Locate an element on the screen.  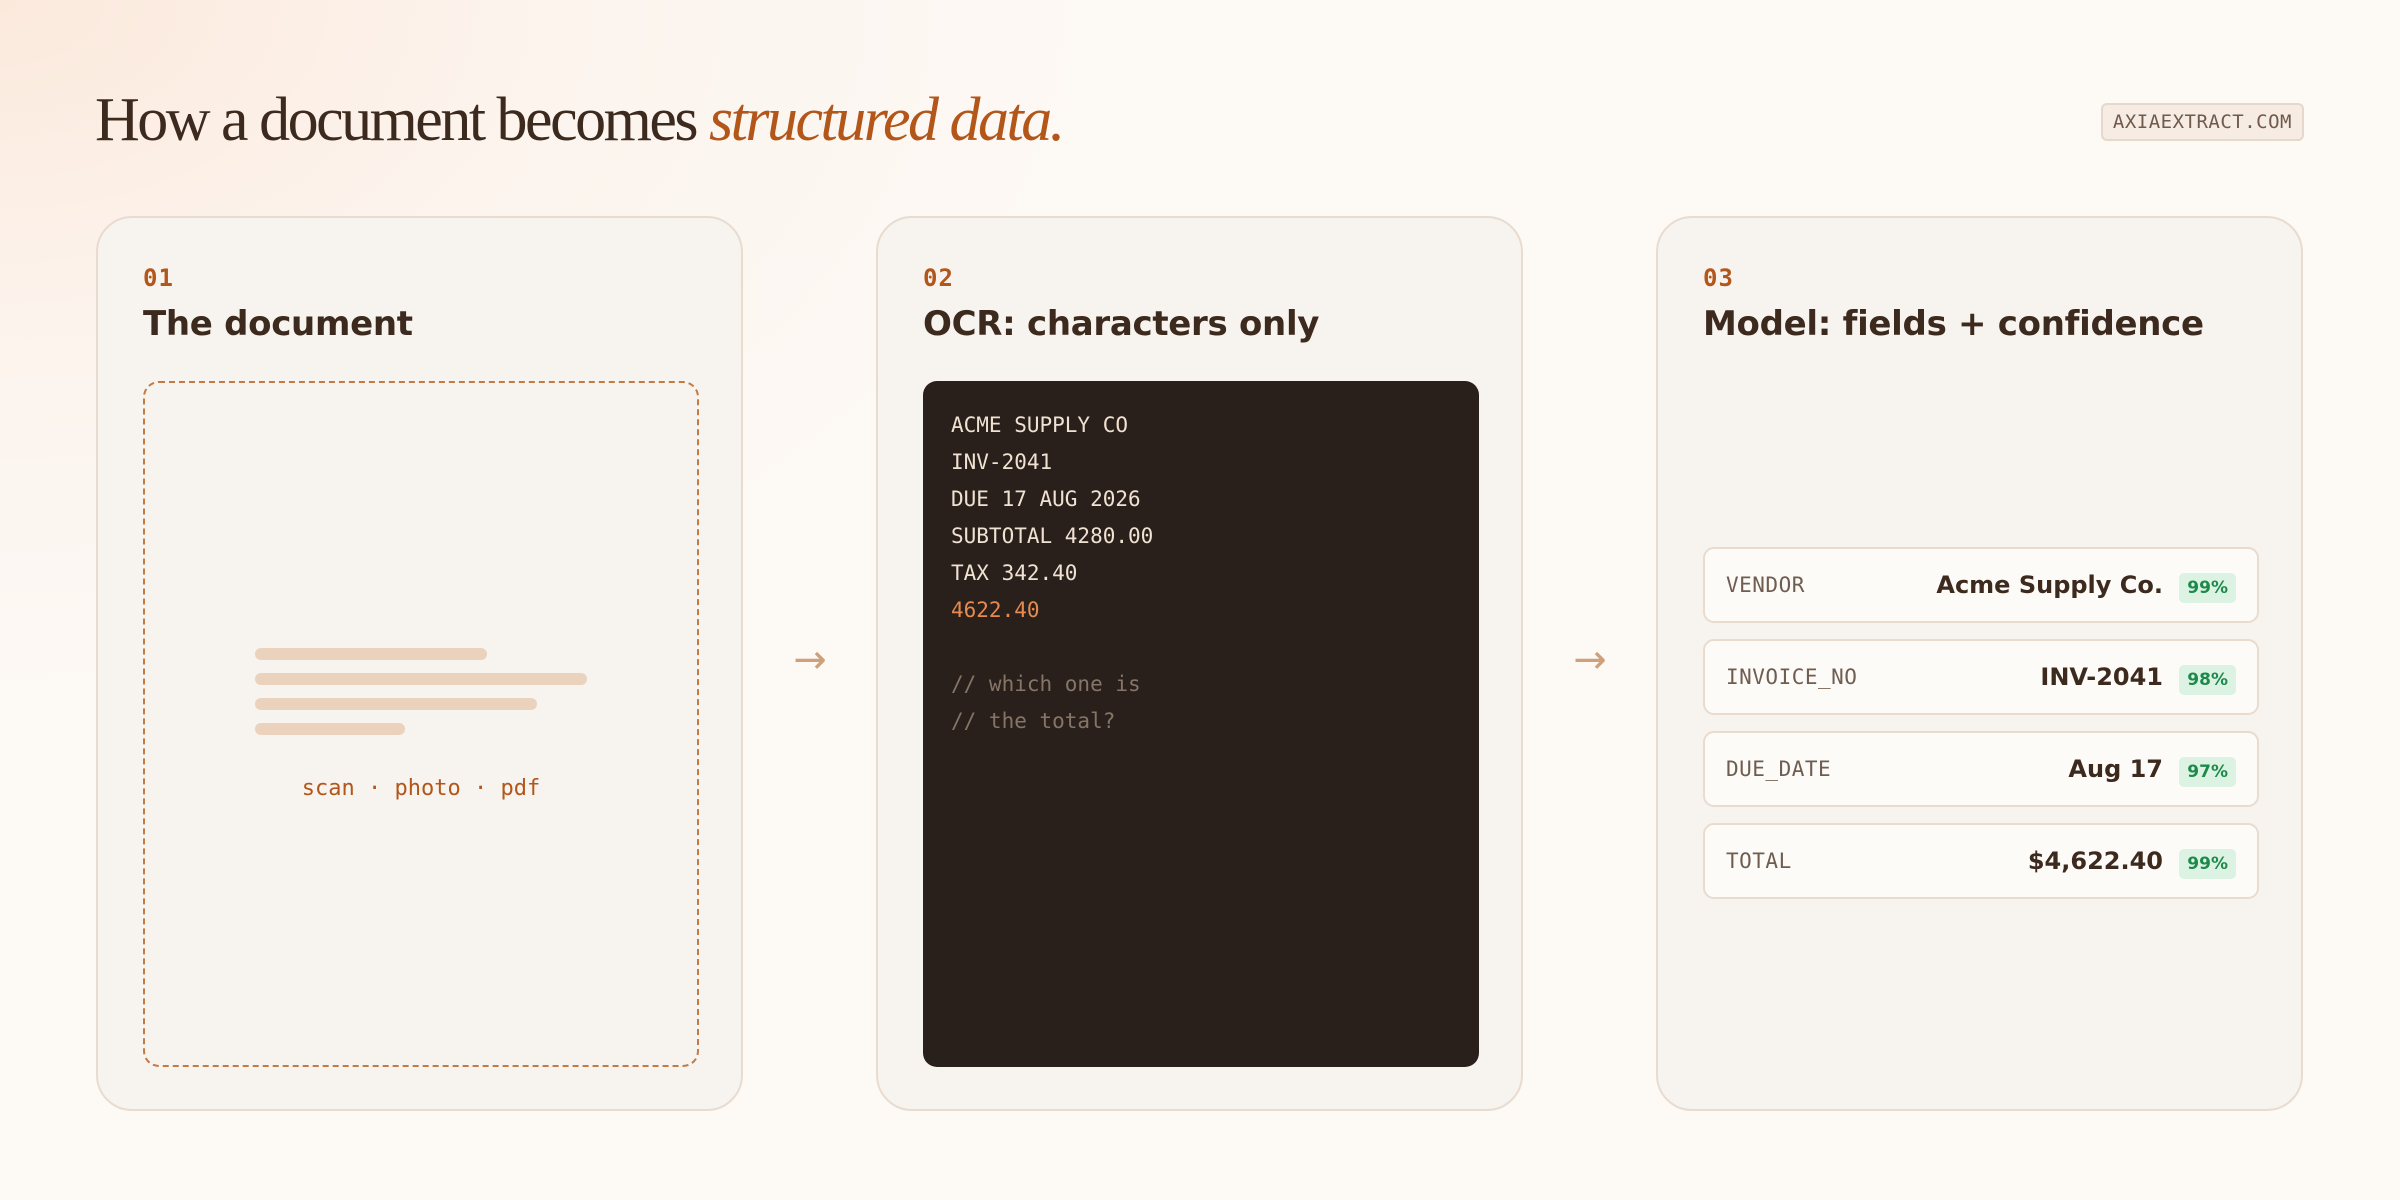
field-row-vendor: VENDOR Acme Supply Co. 99% is located at coordinates (1981, 585).